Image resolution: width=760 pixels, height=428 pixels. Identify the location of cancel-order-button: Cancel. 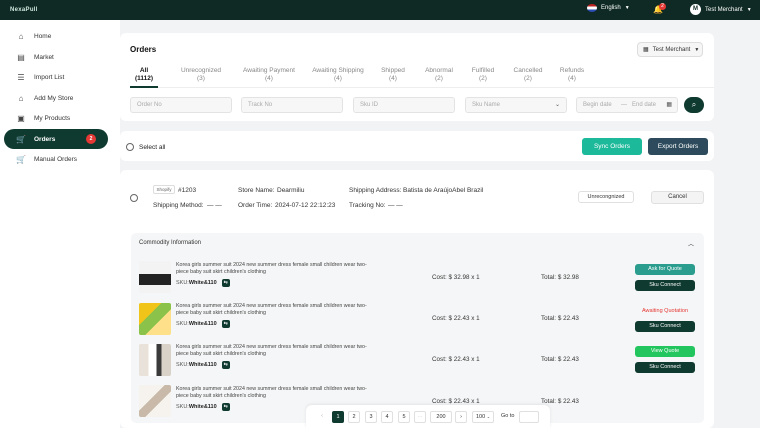
(677, 197).